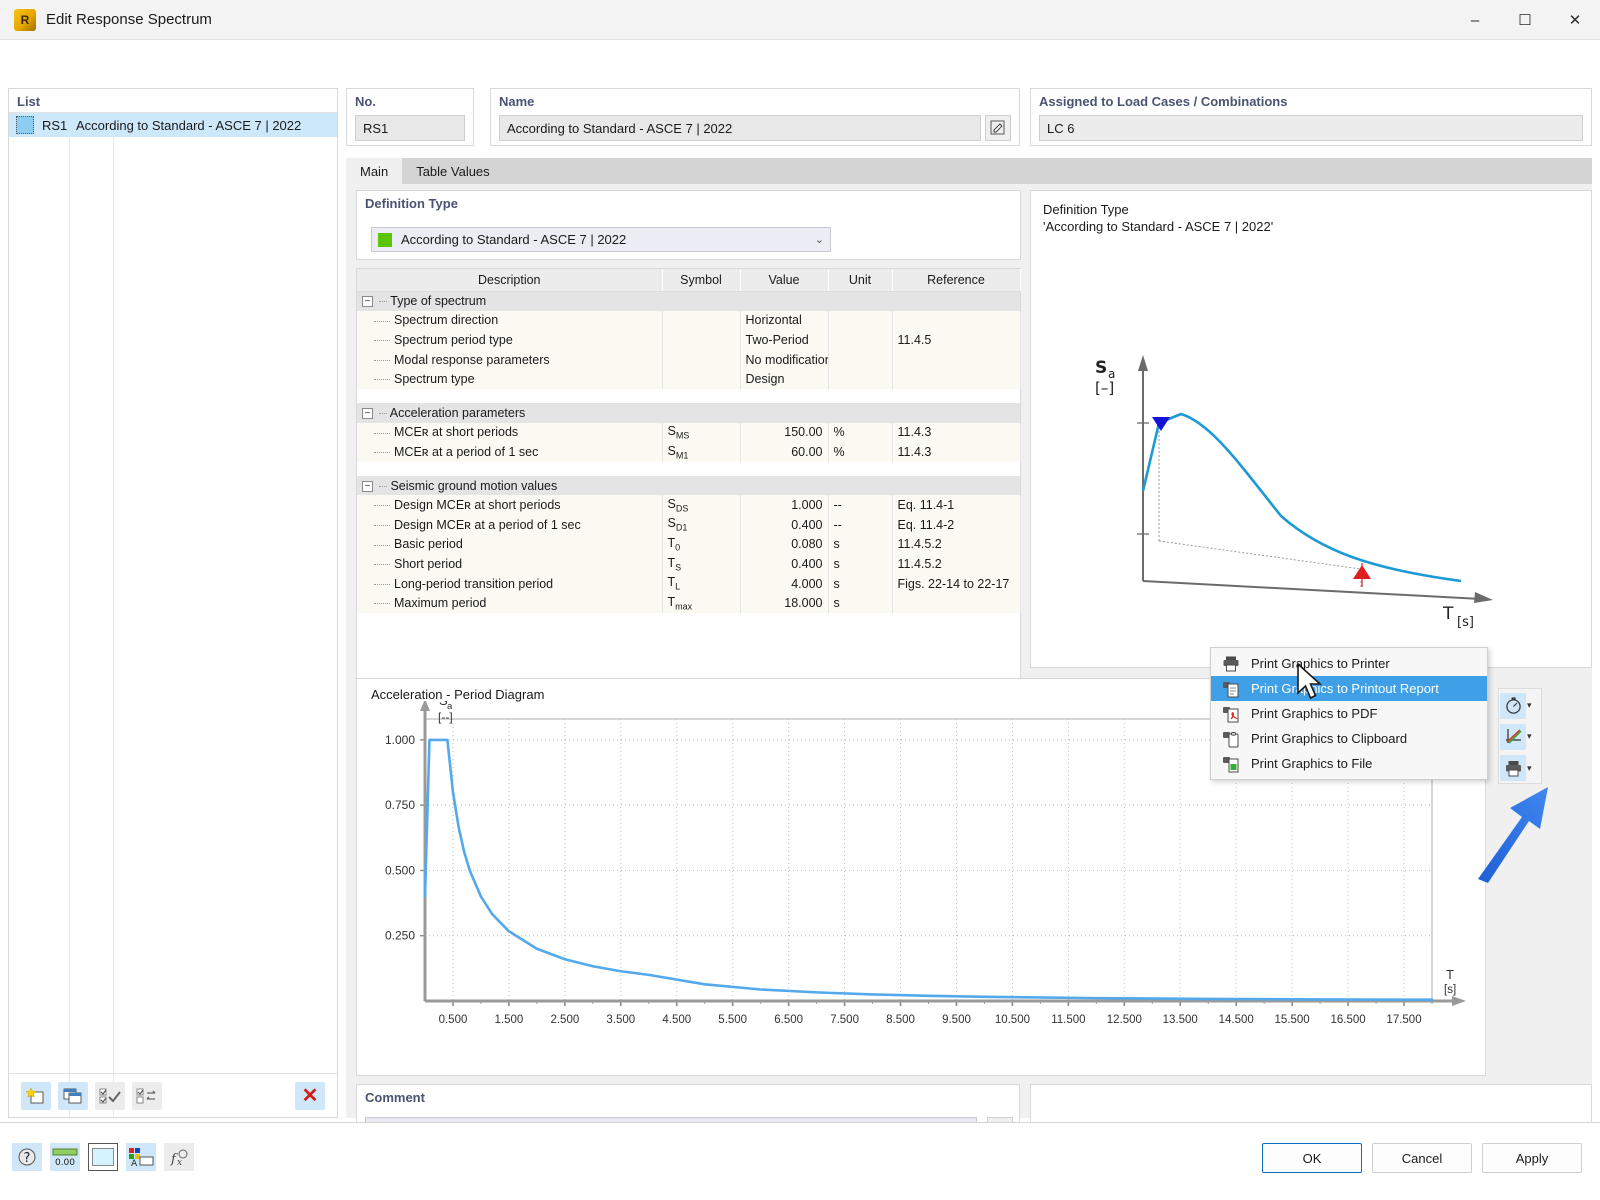 The width and height of the screenshot is (1600, 1200). I want to click on menu-item-label: Print Graphics to Clipboard, so click(1329, 738).